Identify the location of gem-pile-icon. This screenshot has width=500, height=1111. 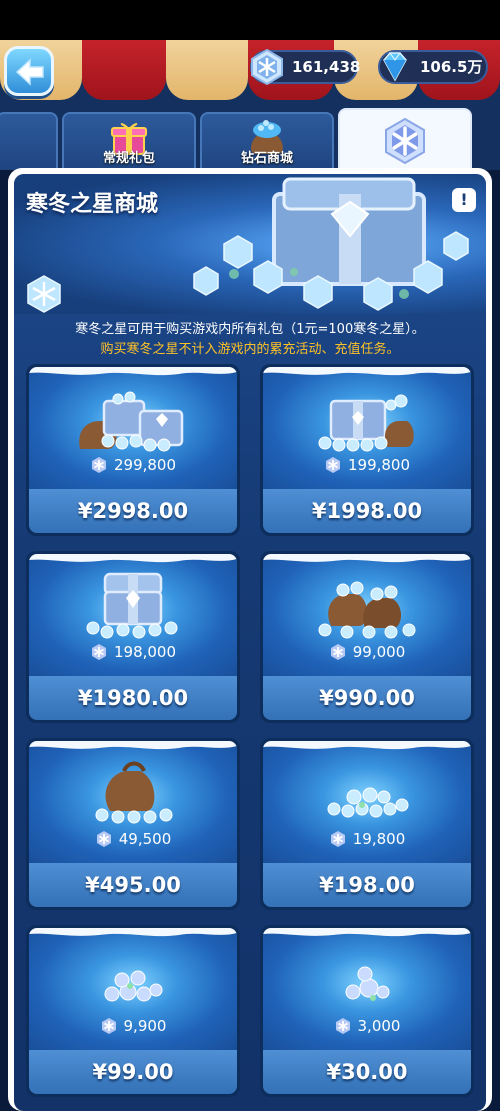
(368, 802).